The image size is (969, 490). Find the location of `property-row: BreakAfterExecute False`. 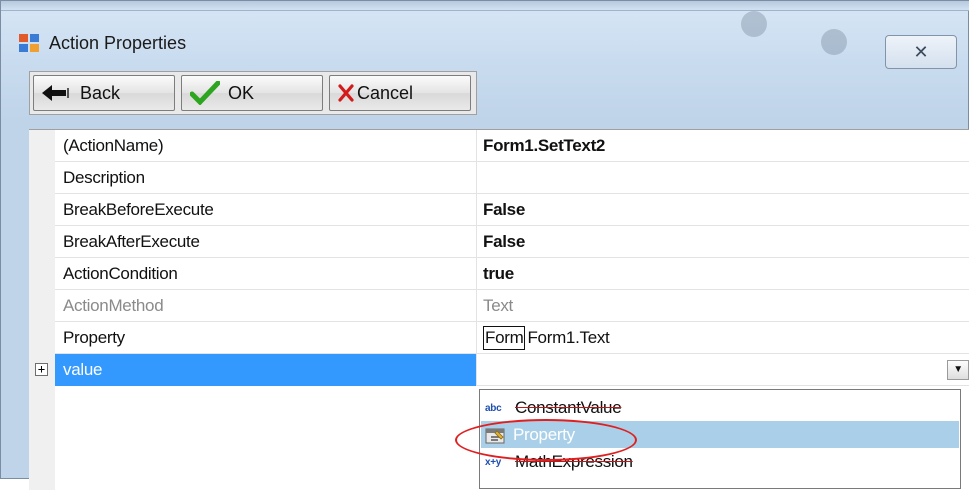

property-row: BreakAfterExecute False is located at coordinates (512, 242).